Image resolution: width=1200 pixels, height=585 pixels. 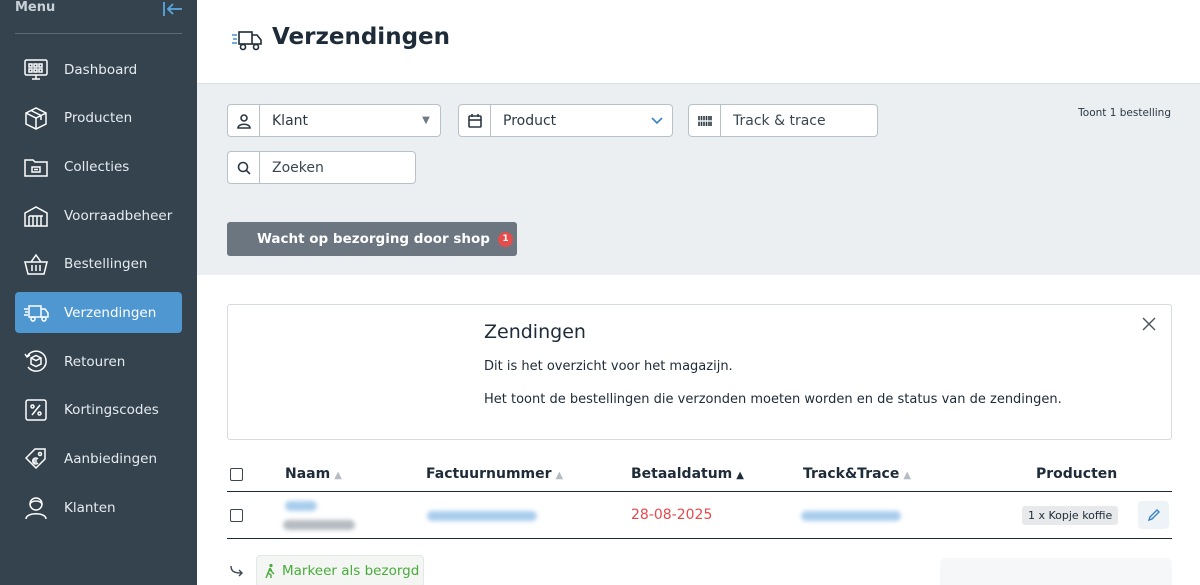 I want to click on track-trace-placeholder: Track & trace, so click(x=779, y=120).